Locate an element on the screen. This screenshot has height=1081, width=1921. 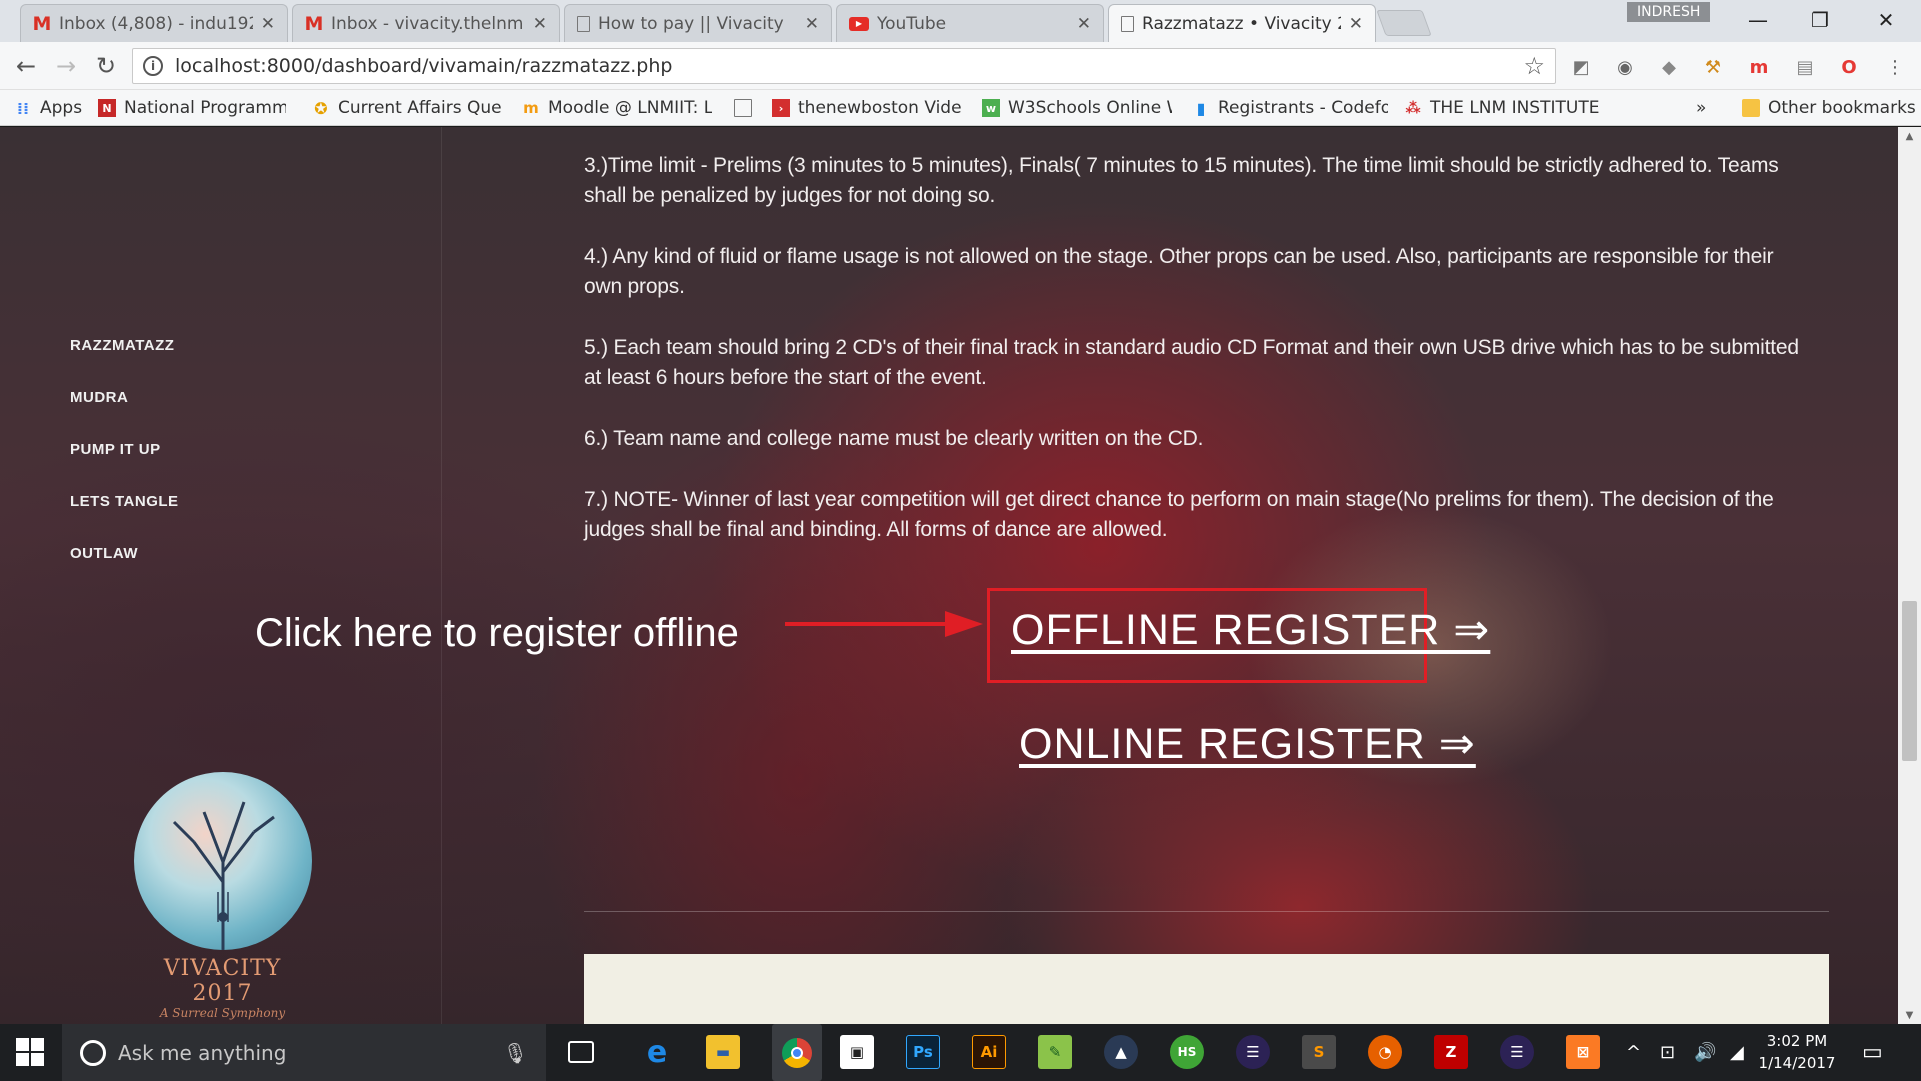
tab-gmail-inbox: M Inbox (4,808) - indu1922 ✕ is located at coordinates (154, 23).